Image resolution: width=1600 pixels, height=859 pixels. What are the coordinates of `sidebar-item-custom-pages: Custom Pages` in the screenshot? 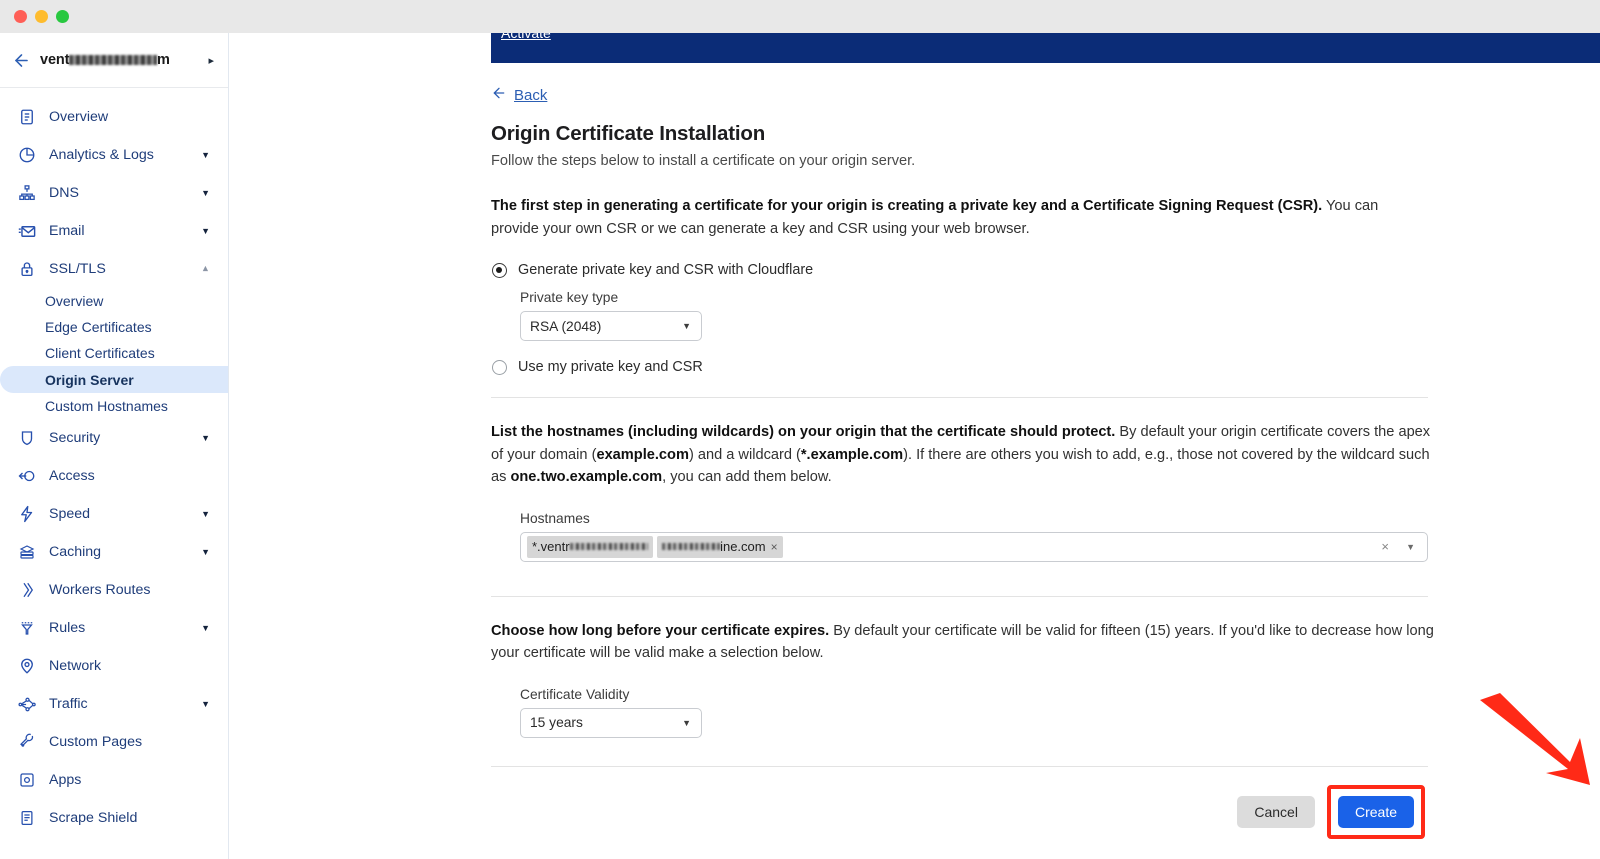 It's located at (114, 742).